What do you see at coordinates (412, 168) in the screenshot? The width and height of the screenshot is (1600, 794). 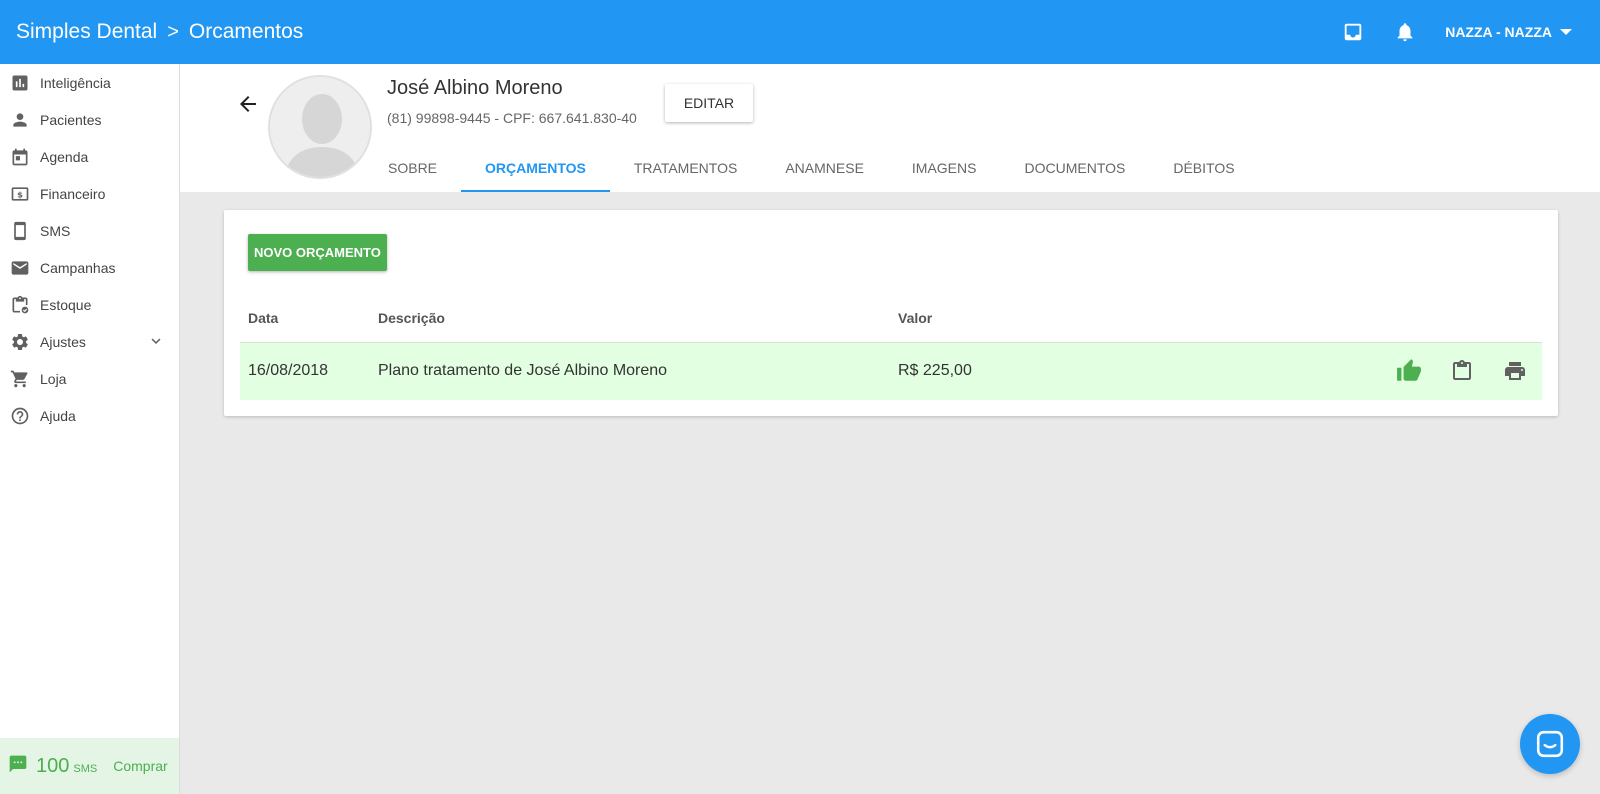 I see `tab-sobre: SOBRE` at bounding box center [412, 168].